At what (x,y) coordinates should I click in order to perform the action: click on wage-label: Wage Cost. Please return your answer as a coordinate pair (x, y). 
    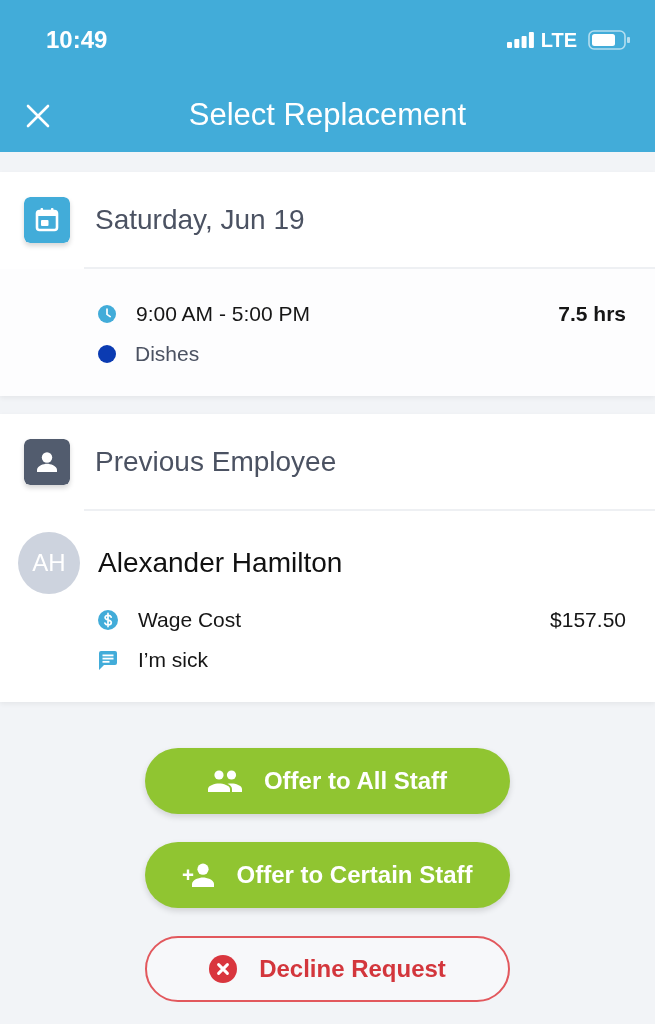
    Looking at the image, I should click on (190, 620).